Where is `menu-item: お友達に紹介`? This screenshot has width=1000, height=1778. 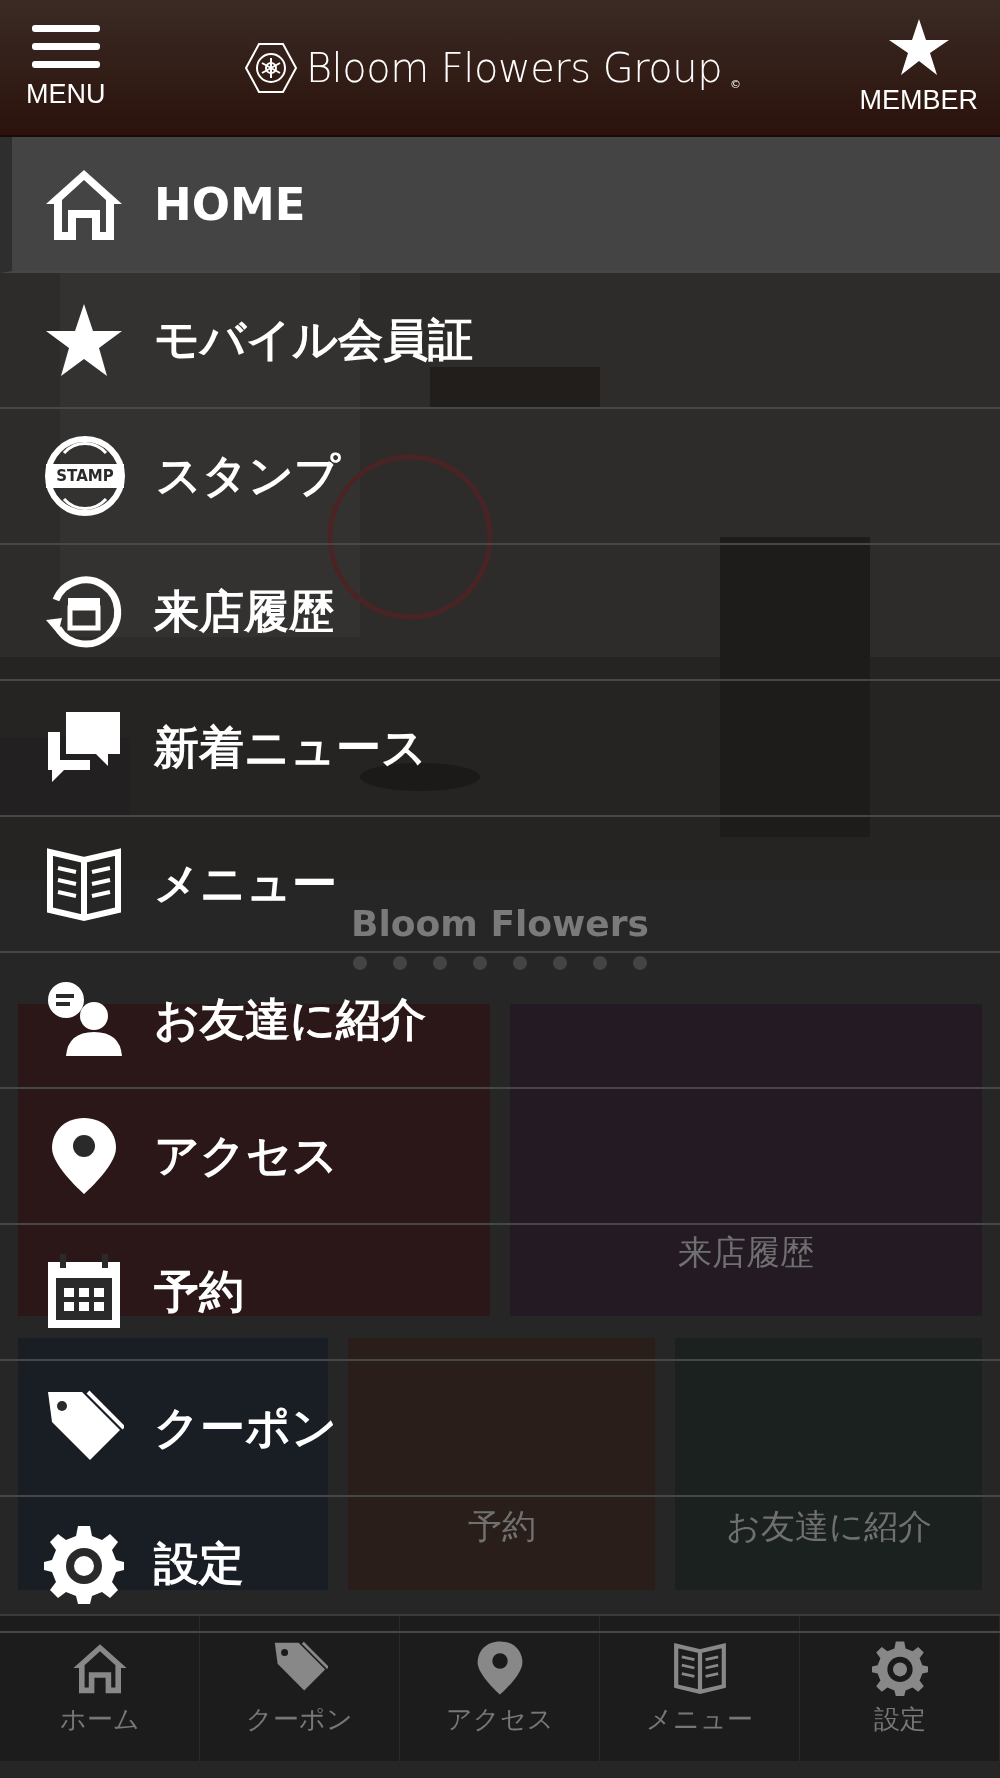 menu-item: お友達に紹介 is located at coordinates (235, 1020).